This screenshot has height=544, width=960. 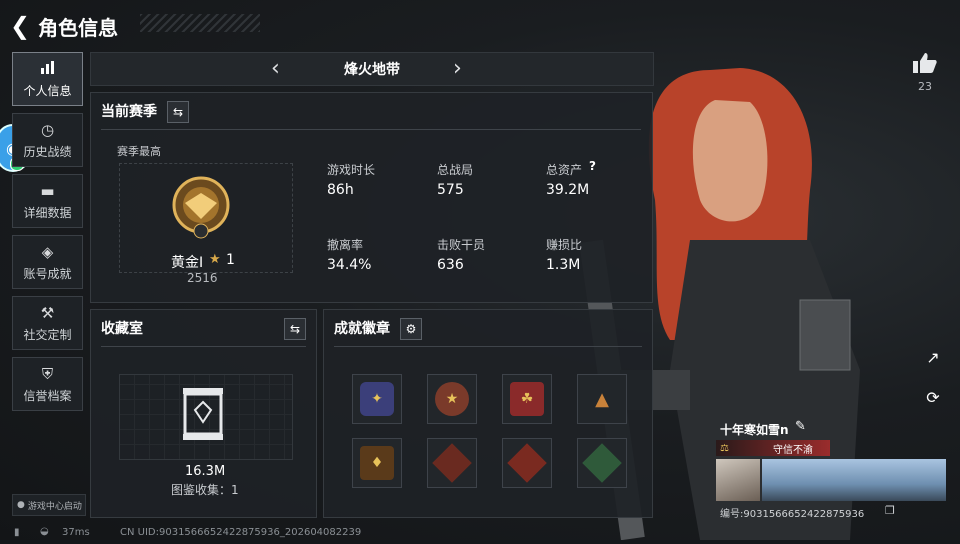 I want to click on mode-name: 烽火地带, so click(x=372, y=70).